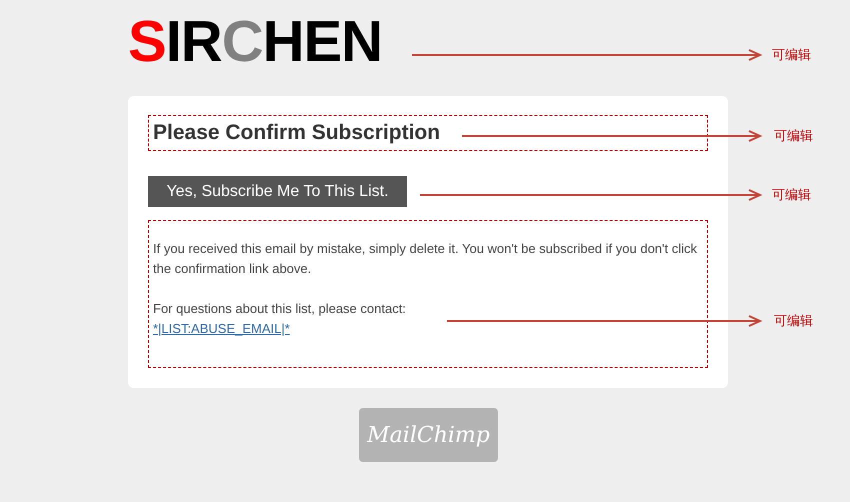 This screenshot has height=502, width=850. Describe the element at coordinates (296, 133) in the screenshot. I see `heading: Please Confirm Subscription` at that location.